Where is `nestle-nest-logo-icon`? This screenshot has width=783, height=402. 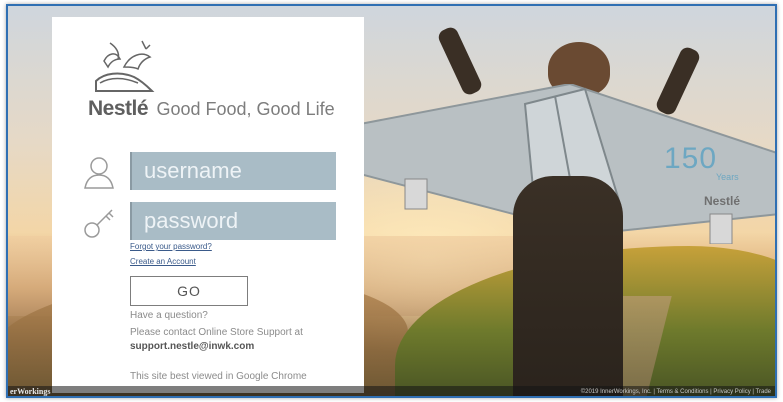 nestle-nest-logo-icon is located at coordinates (125, 66).